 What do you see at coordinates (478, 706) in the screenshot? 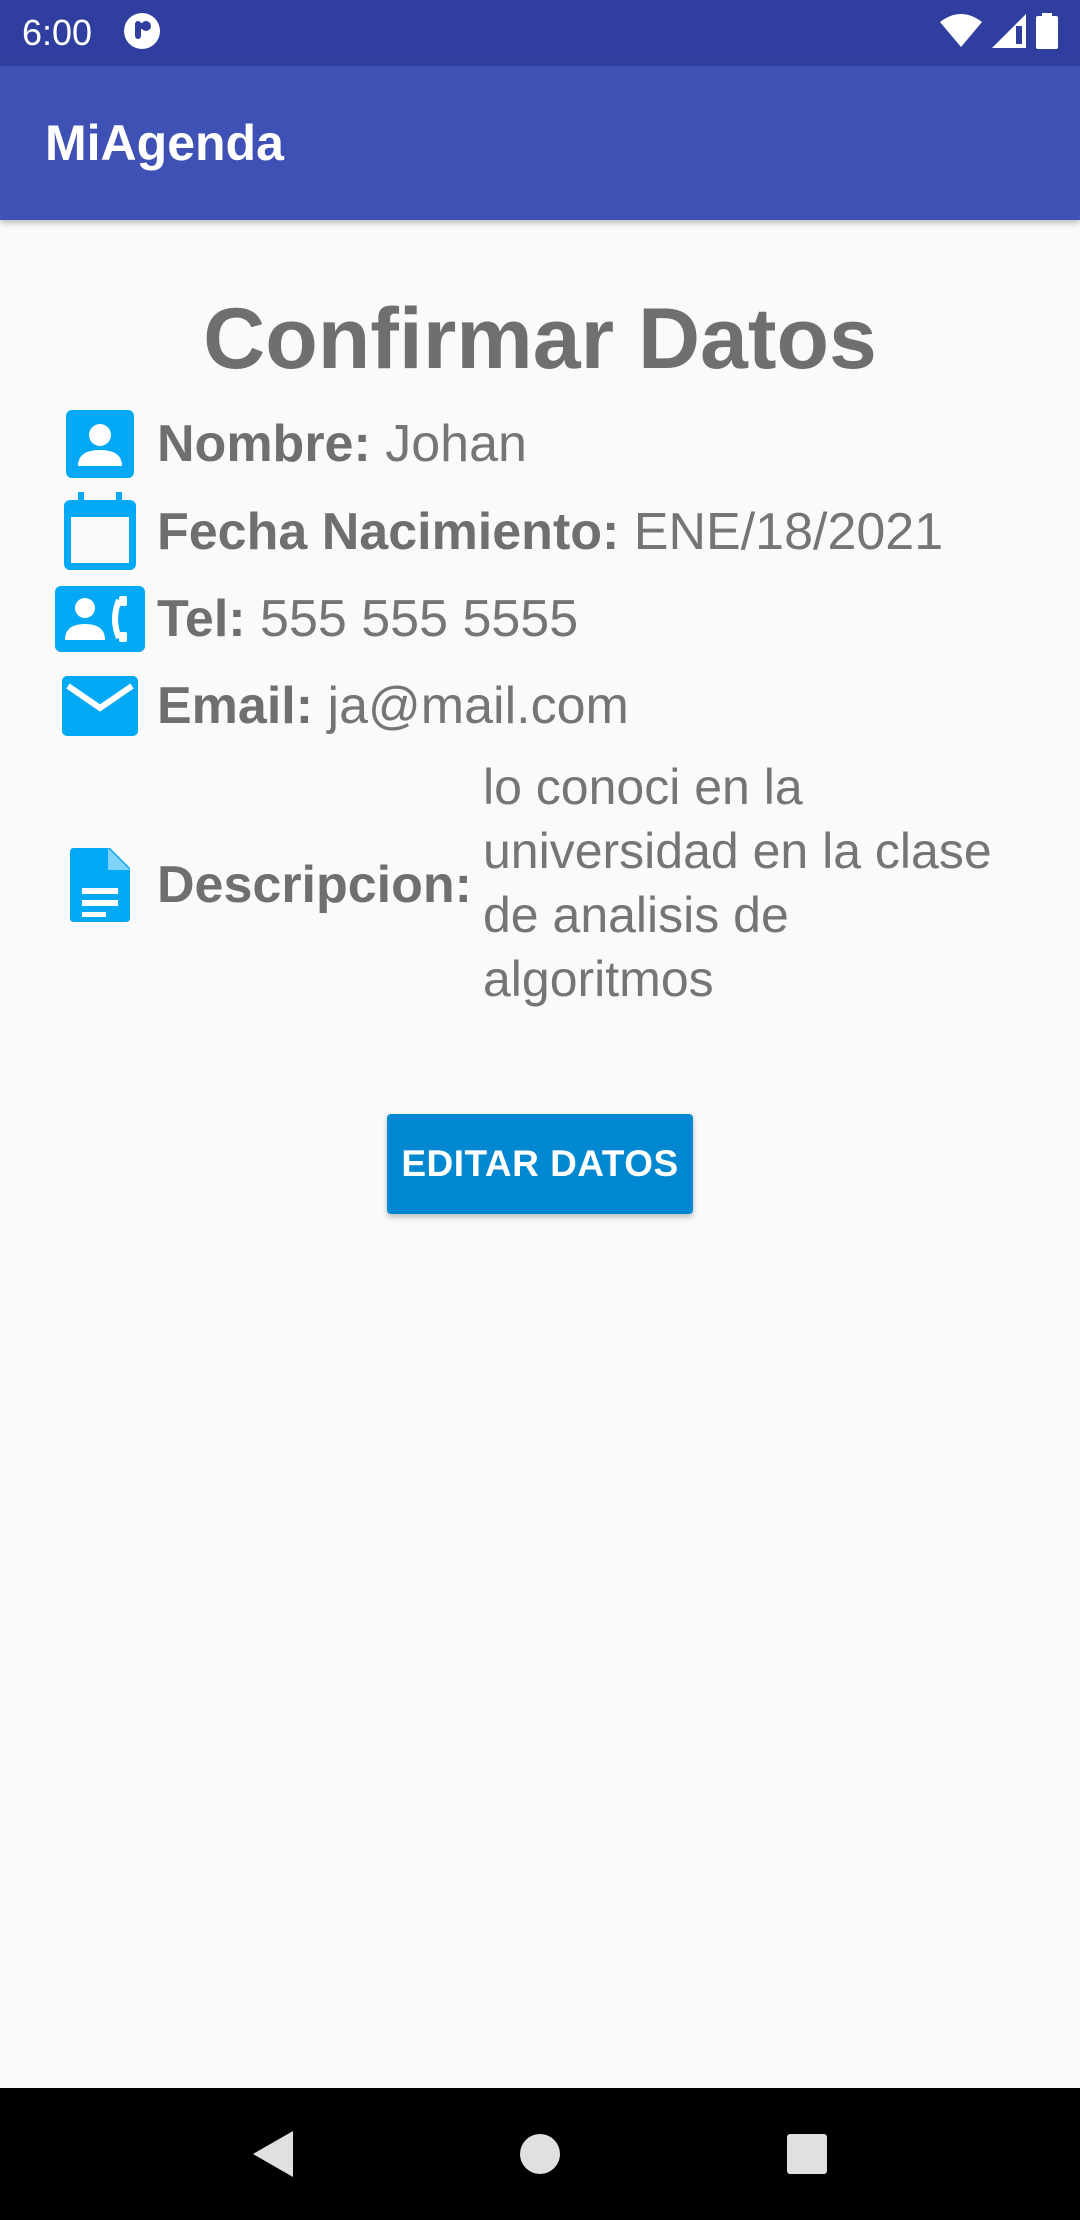
I see `field-value: ja@mail.com` at bounding box center [478, 706].